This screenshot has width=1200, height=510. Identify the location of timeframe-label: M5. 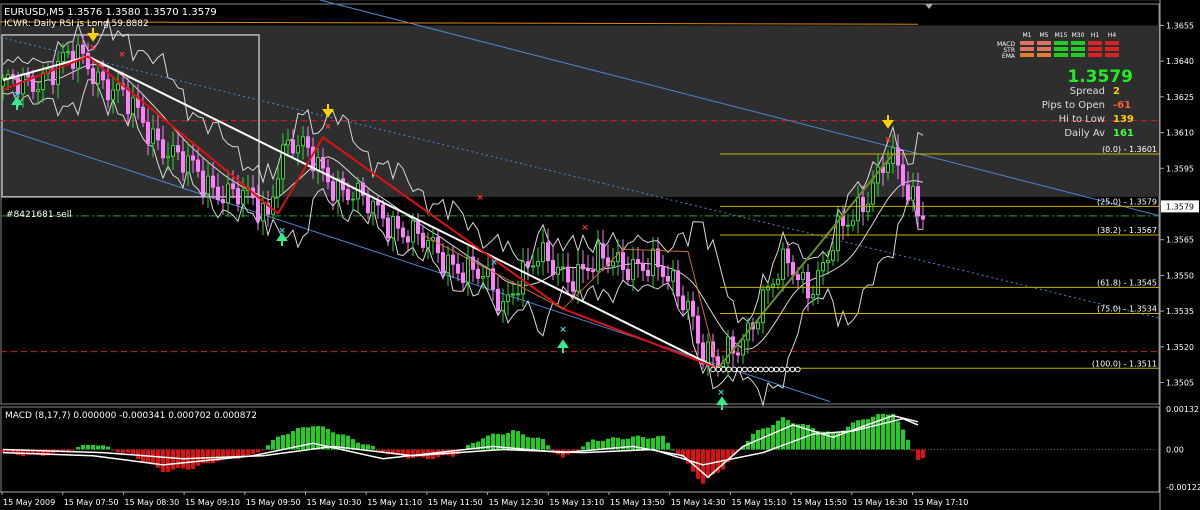
(1044, 35).